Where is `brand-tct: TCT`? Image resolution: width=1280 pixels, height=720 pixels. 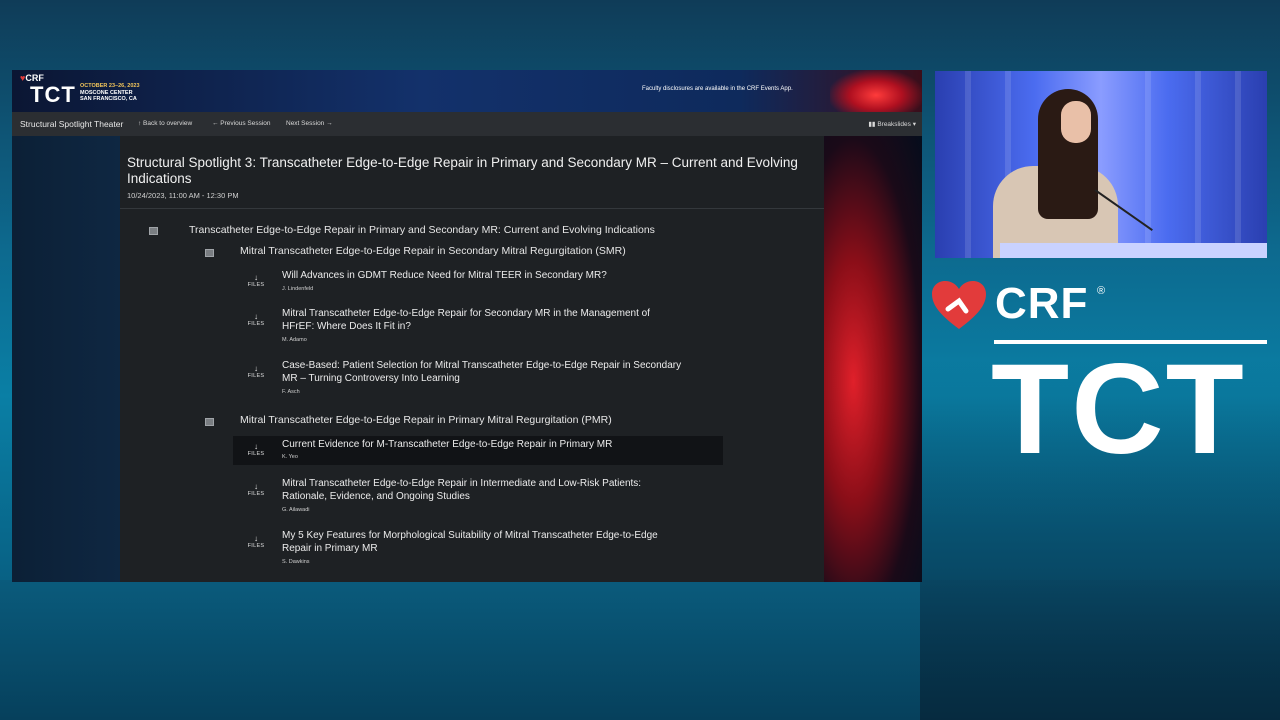 brand-tct: TCT is located at coordinates (1118, 409).